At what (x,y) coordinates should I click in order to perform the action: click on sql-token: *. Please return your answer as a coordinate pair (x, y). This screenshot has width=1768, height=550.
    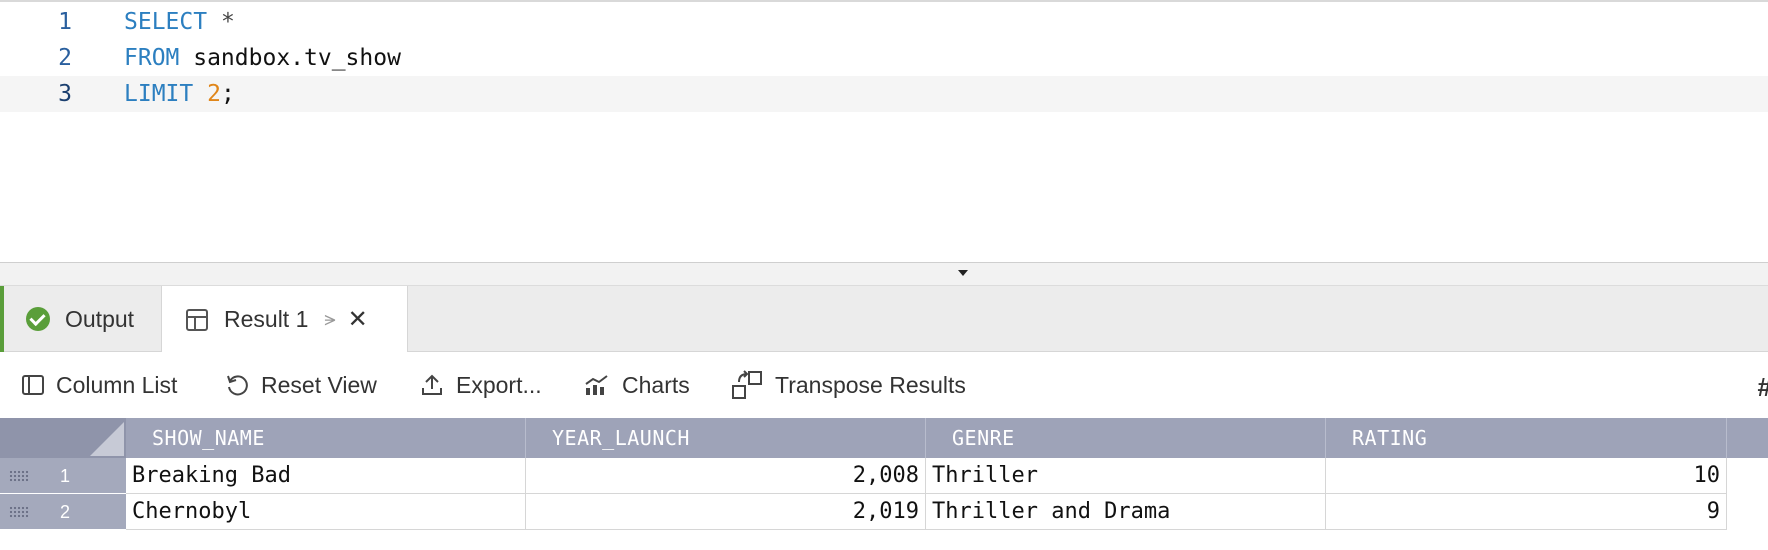
    Looking at the image, I should click on (221, 22).